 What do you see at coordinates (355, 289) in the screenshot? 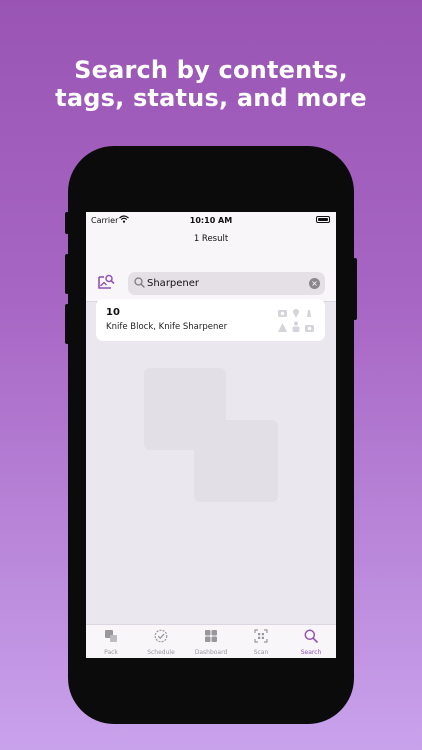
I see `power-button` at bounding box center [355, 289].